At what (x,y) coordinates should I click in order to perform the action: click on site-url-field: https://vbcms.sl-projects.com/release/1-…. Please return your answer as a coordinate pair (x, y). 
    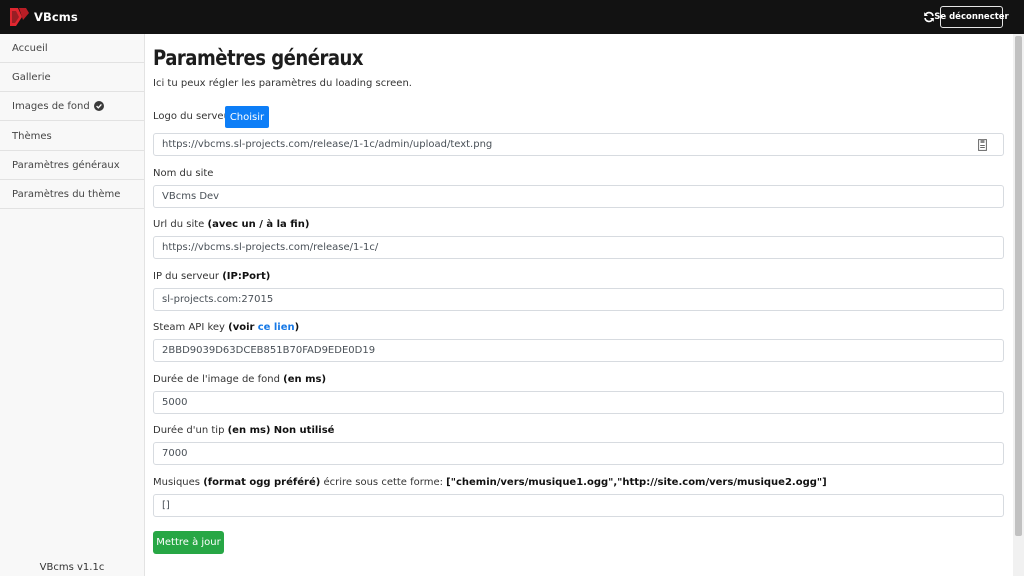
    Looking at the image, I should click on (578, 247).